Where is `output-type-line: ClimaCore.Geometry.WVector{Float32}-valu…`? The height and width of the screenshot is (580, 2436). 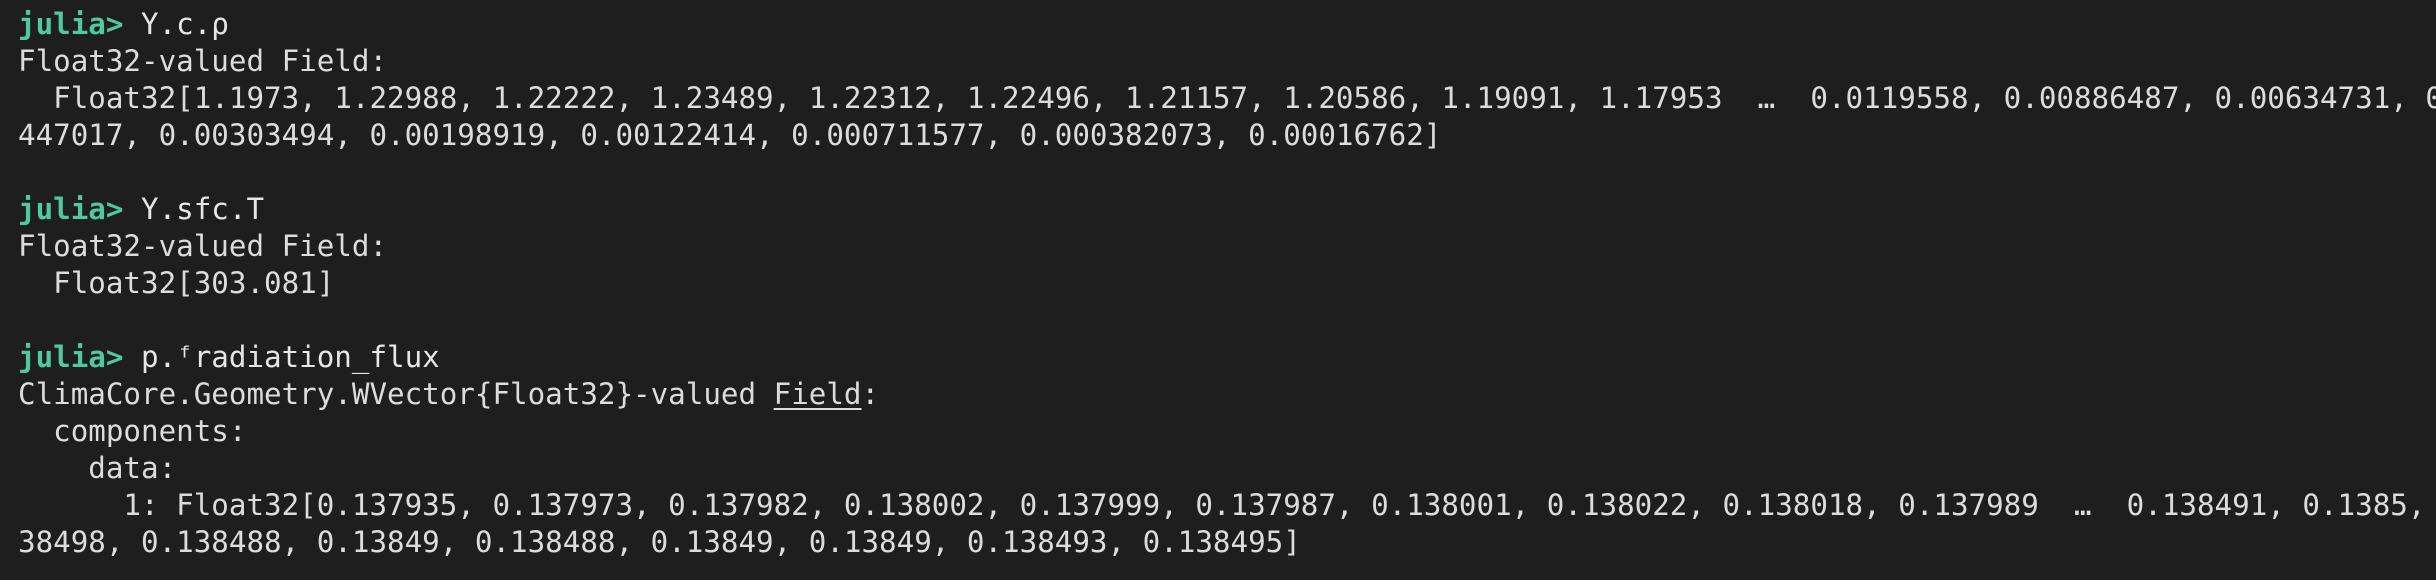 output-type-line: ClimaCore.Geometry.WVector{Float32}-valu… is located at coordinates (1227, 394).